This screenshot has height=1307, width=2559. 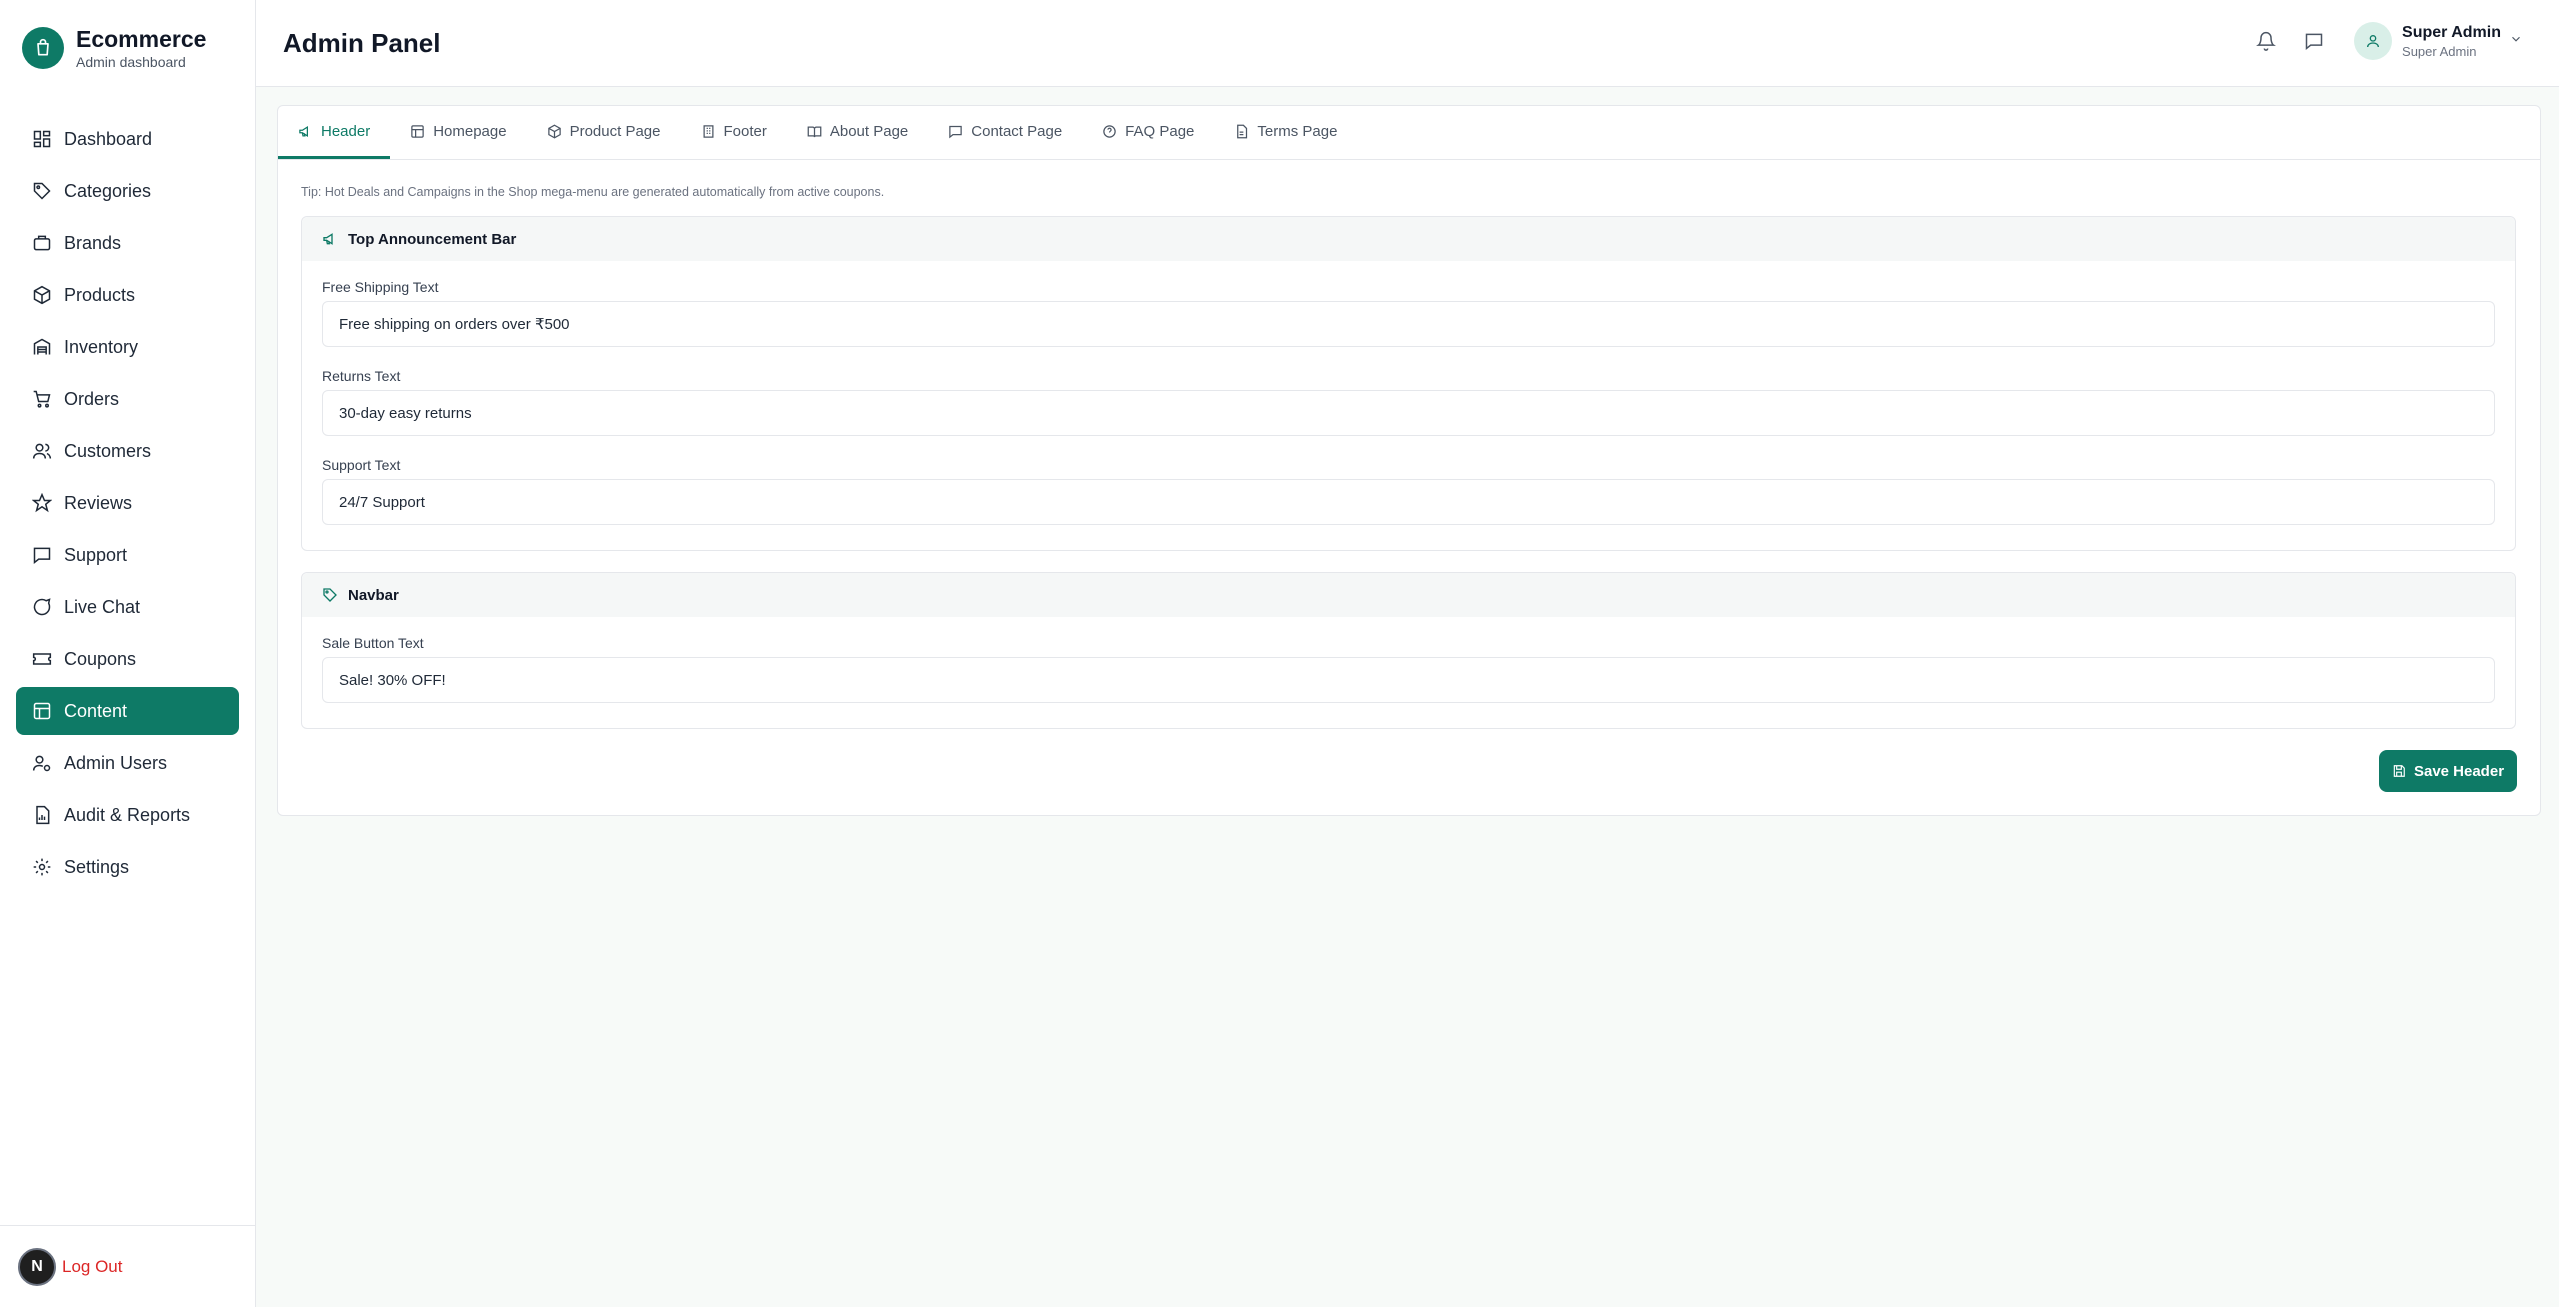 I want to click on user-menu: Super Admin Super Admin, so click(x=2451, y=41).